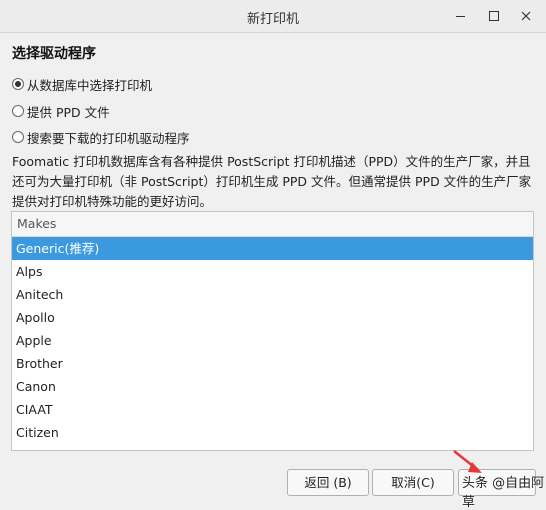  What do you see at coordinates (272, 363) in the screenshot?
I see `list-item: Brother` at bounding box center [272, 363].